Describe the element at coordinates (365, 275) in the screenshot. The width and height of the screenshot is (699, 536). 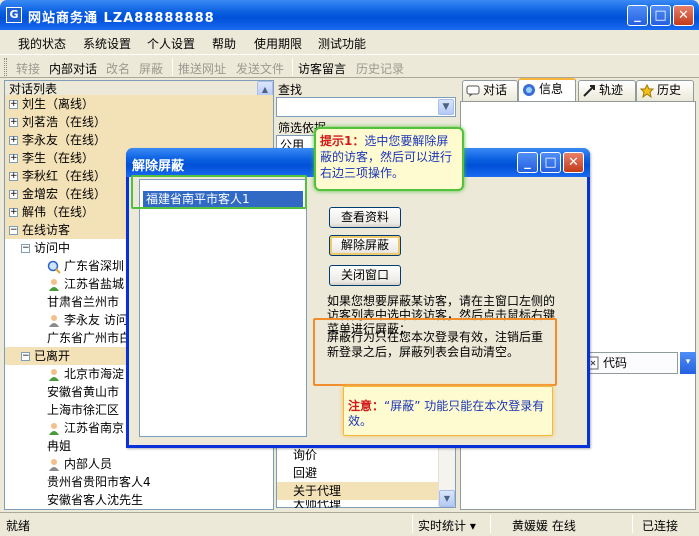
I see `close-window-button: 关闭窗口` at that location.